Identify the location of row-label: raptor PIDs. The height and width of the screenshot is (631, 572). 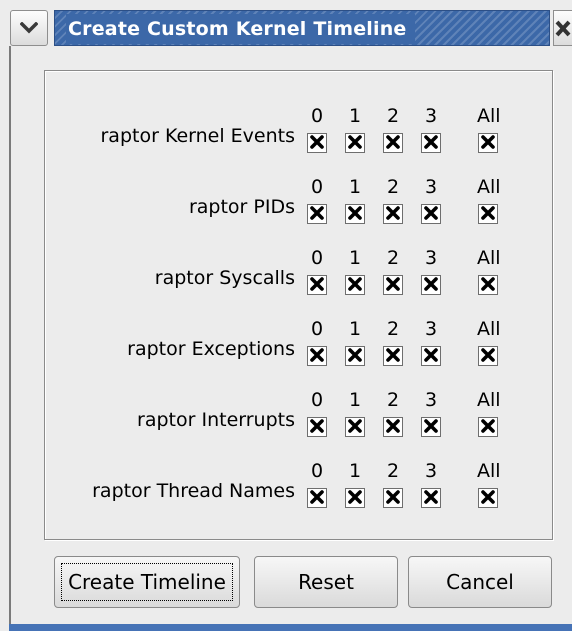
(241, 207).